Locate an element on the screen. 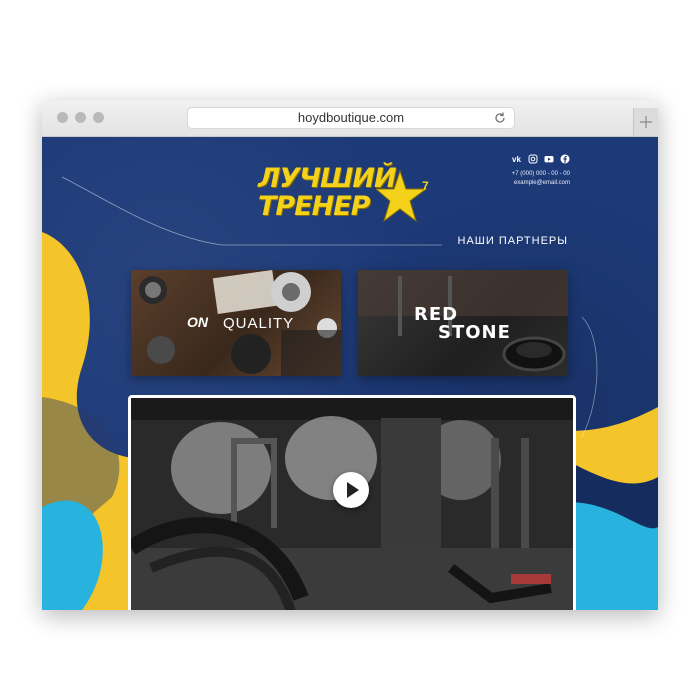  instagram-icon is located at coordinates (533, 159).